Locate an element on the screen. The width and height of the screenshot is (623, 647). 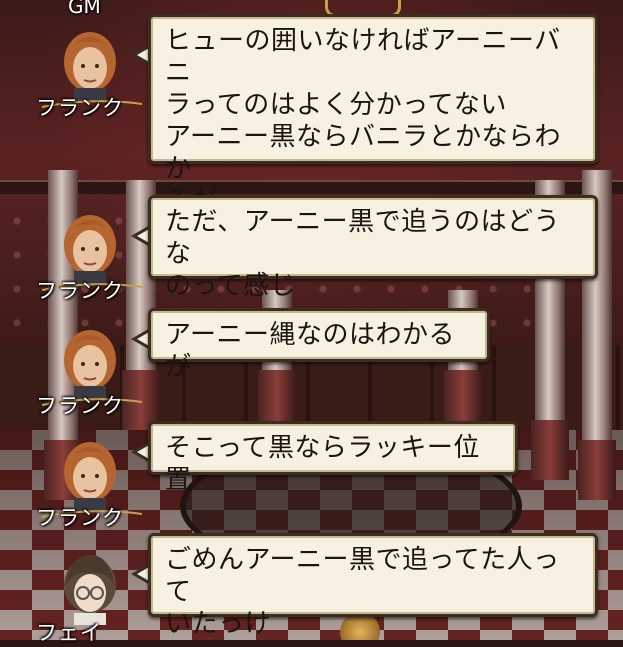
message-bubble: そこって黒ならラッキー位置 is located at coordinates (333, 458).